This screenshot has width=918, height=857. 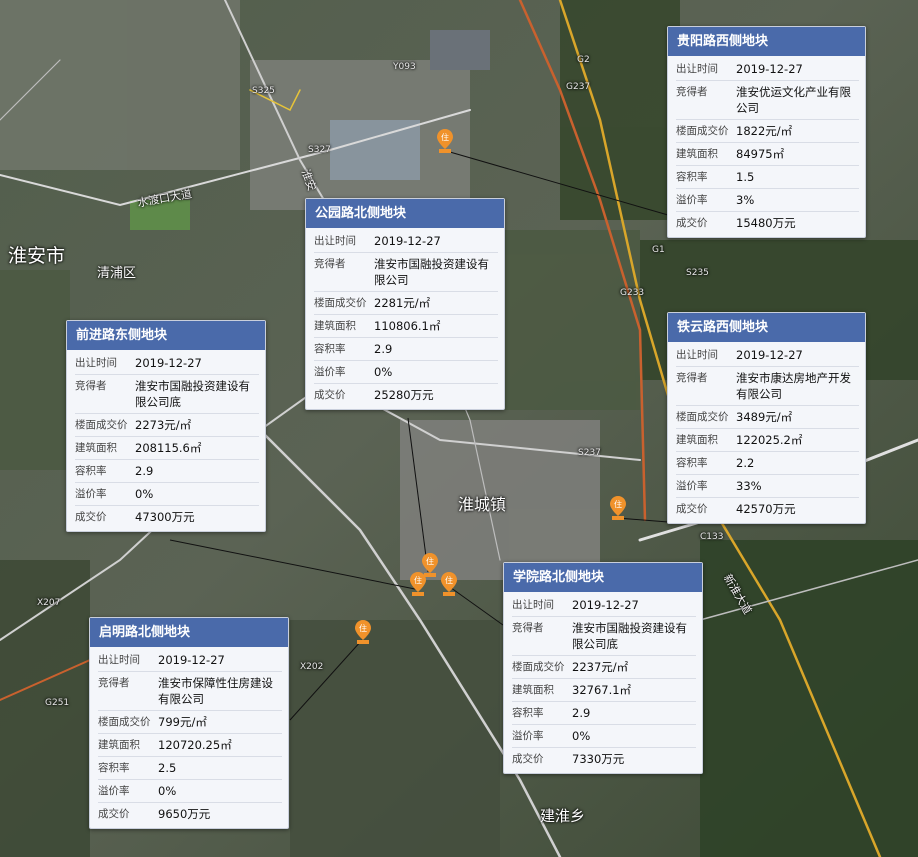 I want to click on floor-price-row: 楼面成交价 2237元/㎡, so click(x=604, y=667).